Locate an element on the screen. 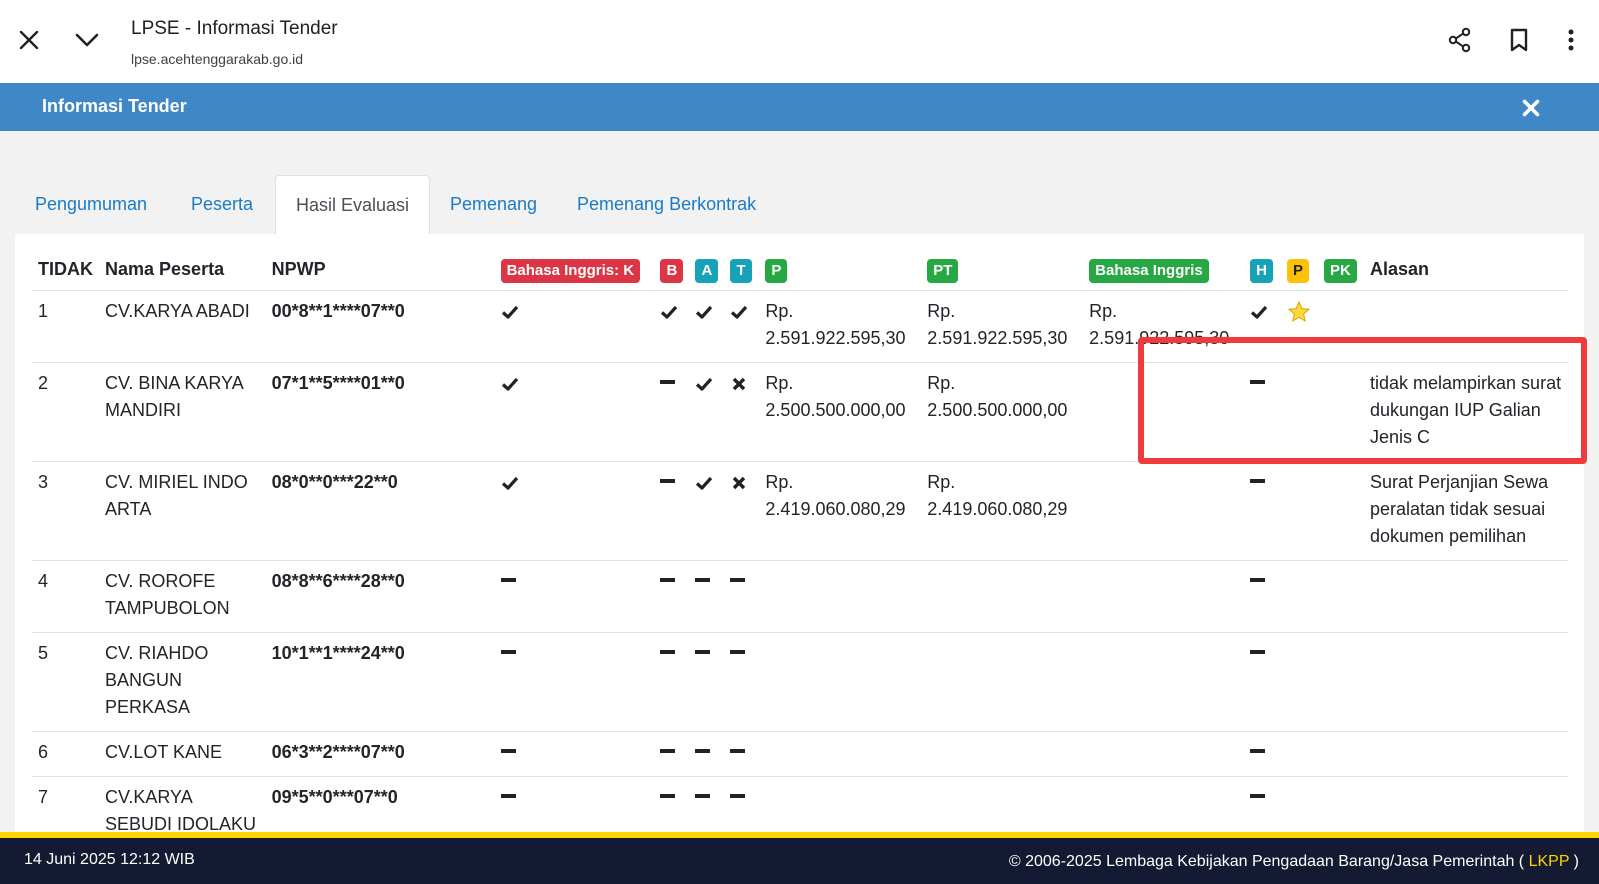 The image size is (1599, 884). table-row: 4 CV. ROROFE TAMPUBOLON 08*8**6****28**0 is located at coordinates (800, 596).